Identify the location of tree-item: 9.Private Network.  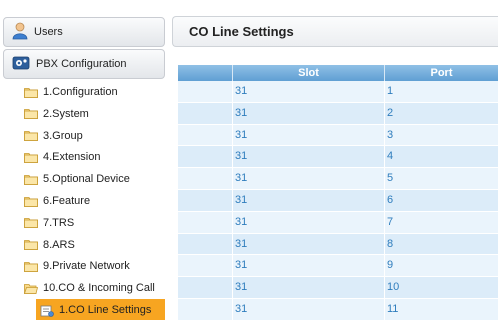
(94, 266).